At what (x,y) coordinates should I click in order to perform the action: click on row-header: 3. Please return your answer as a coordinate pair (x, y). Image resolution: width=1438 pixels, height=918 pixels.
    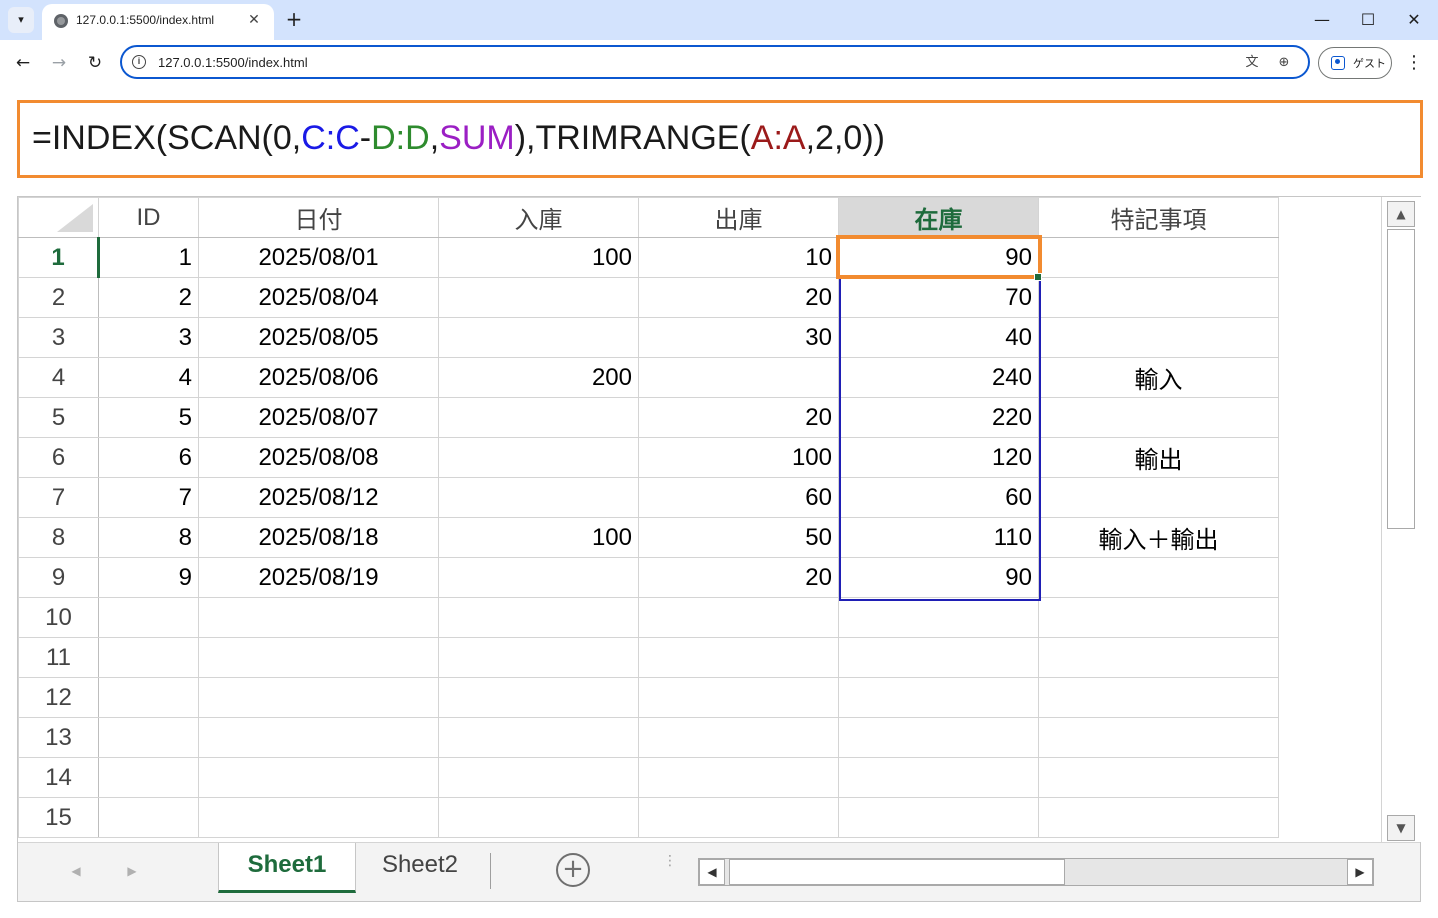
    Looking at the image, I should click on (58, 337).